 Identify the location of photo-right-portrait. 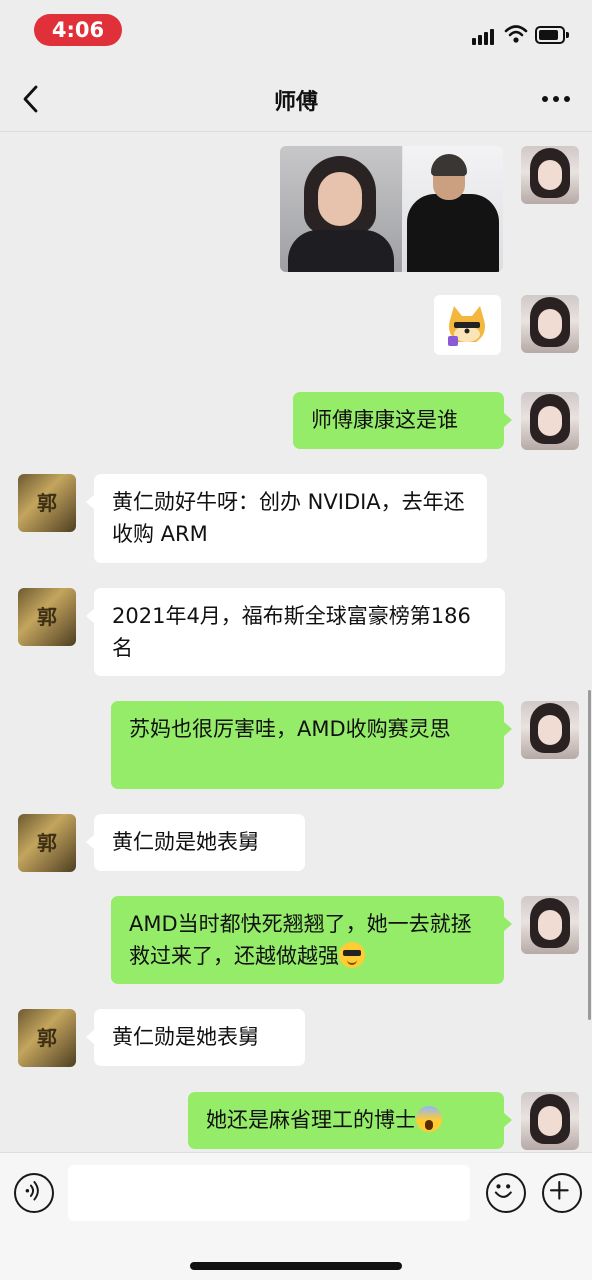
(453, 209).